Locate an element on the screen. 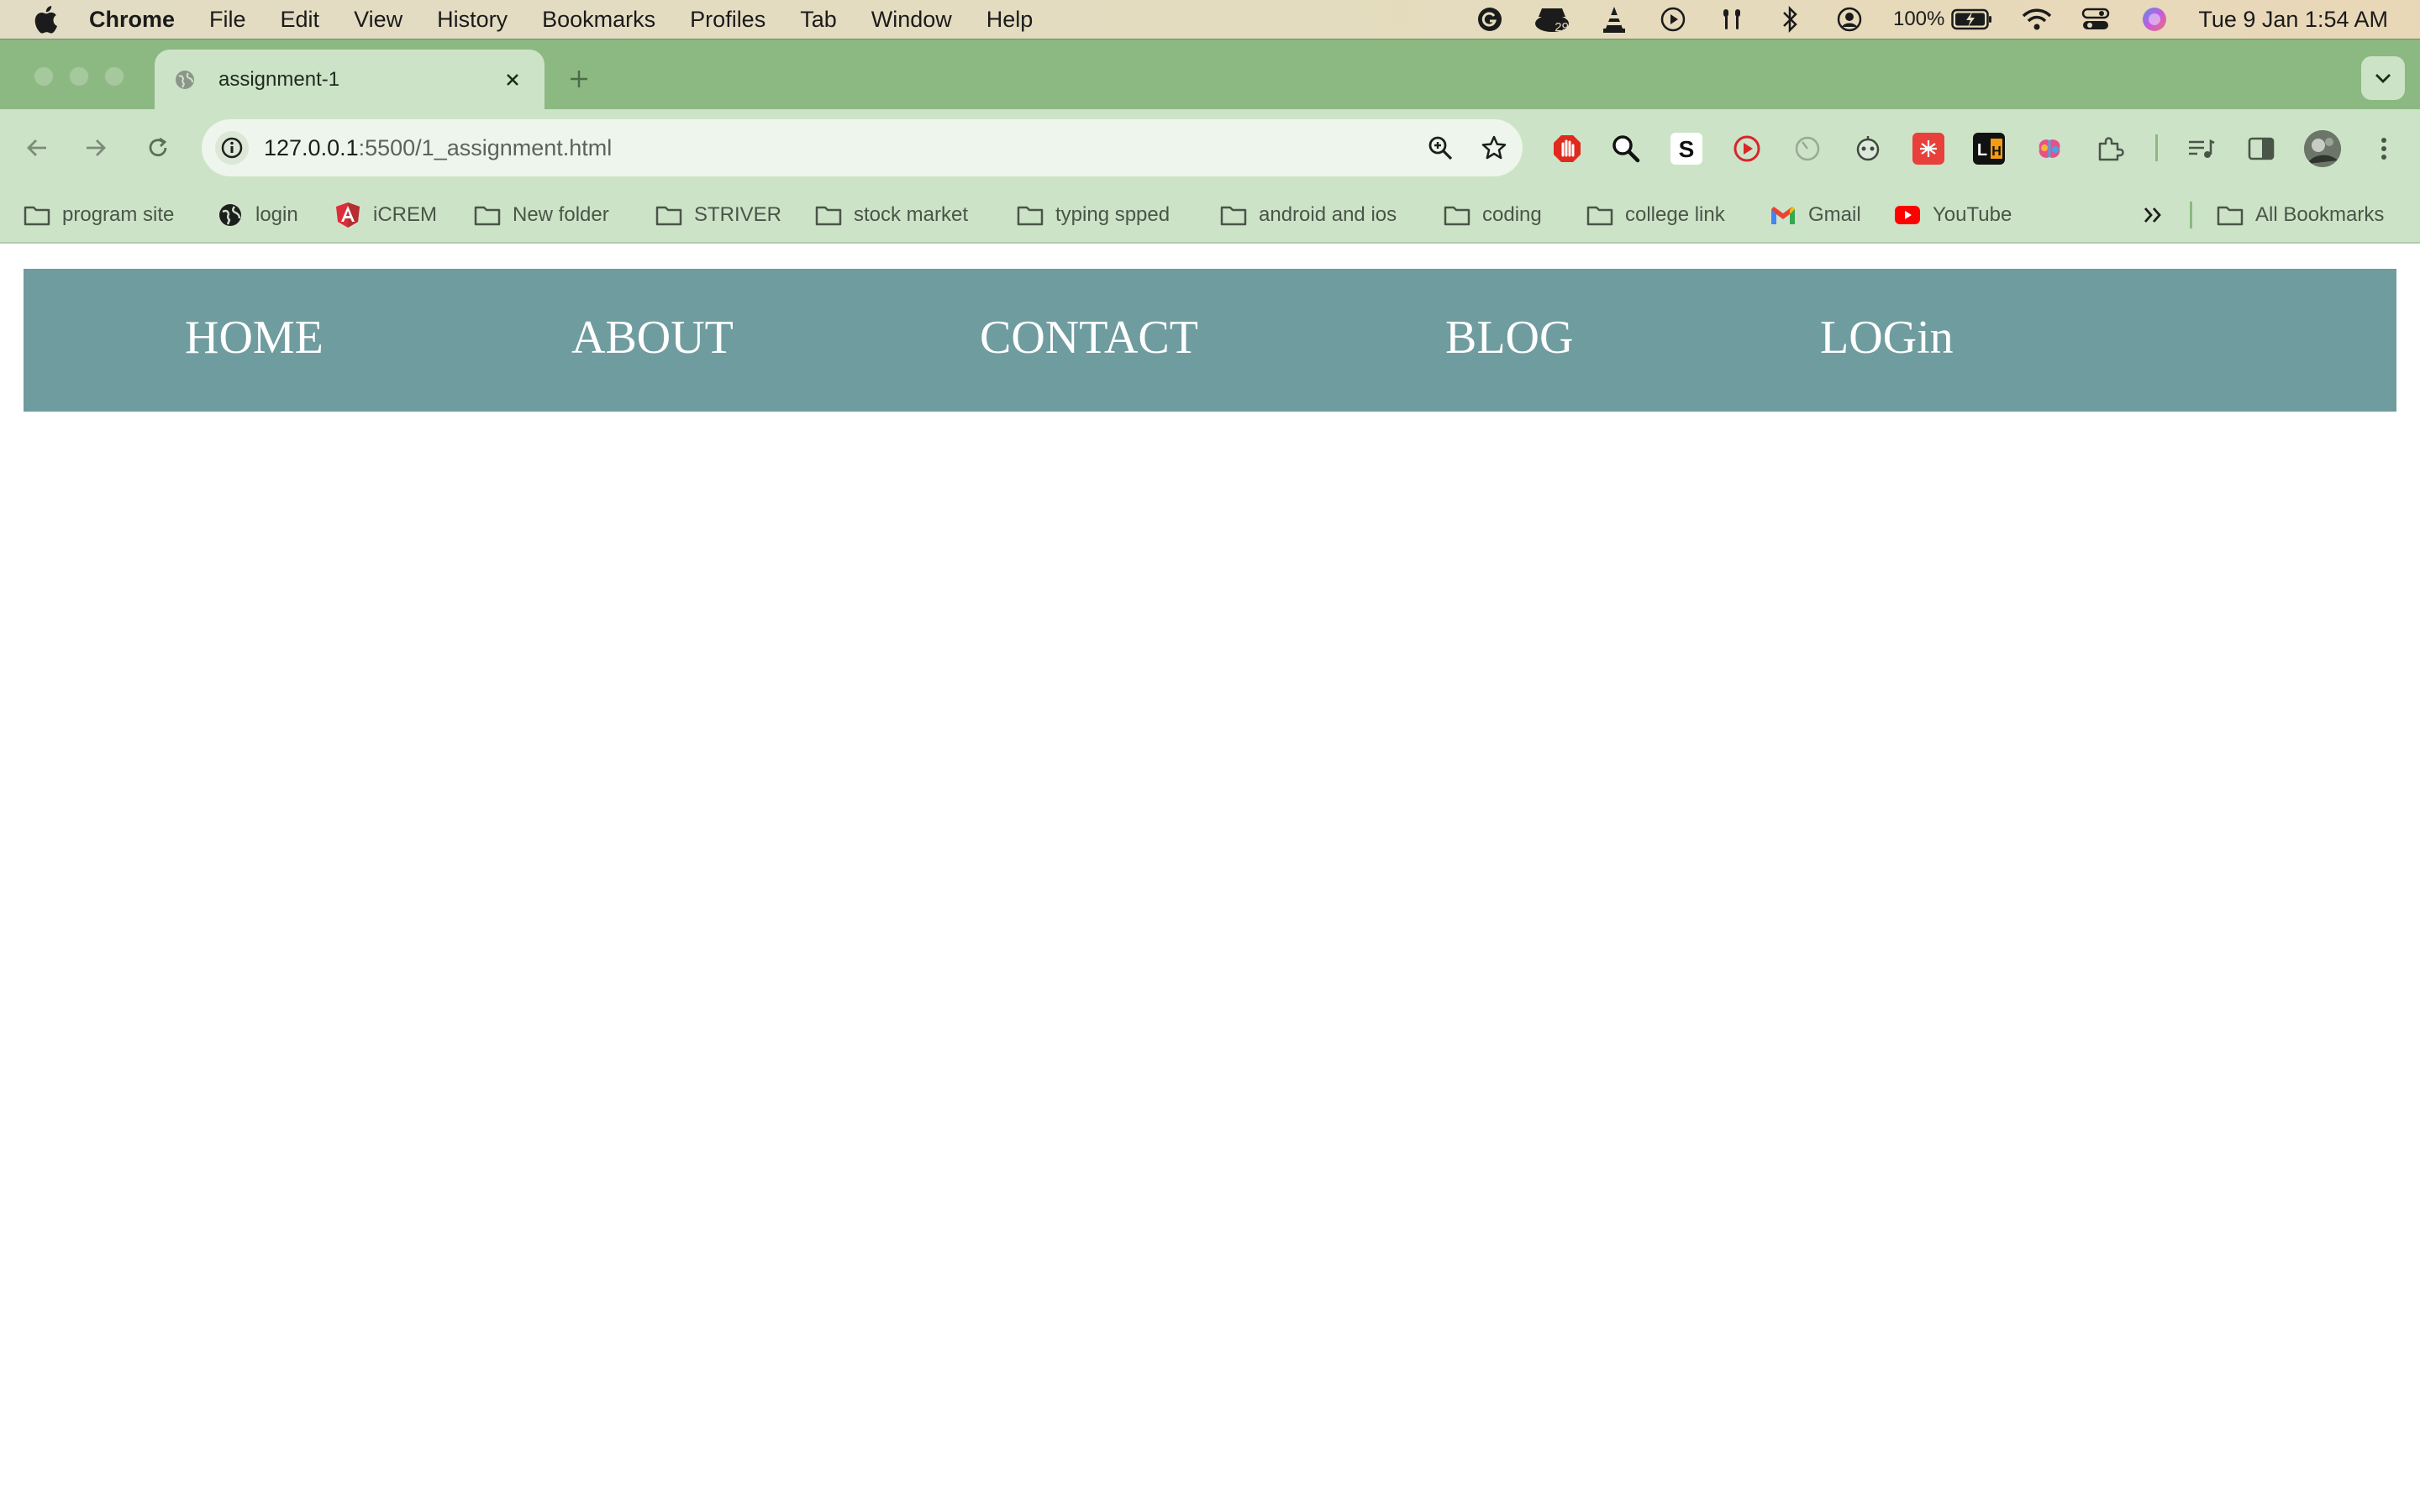 This screenshot has width=2420, height=1512. nav-link-about: ABOUT is located at coordinates (652, 338).